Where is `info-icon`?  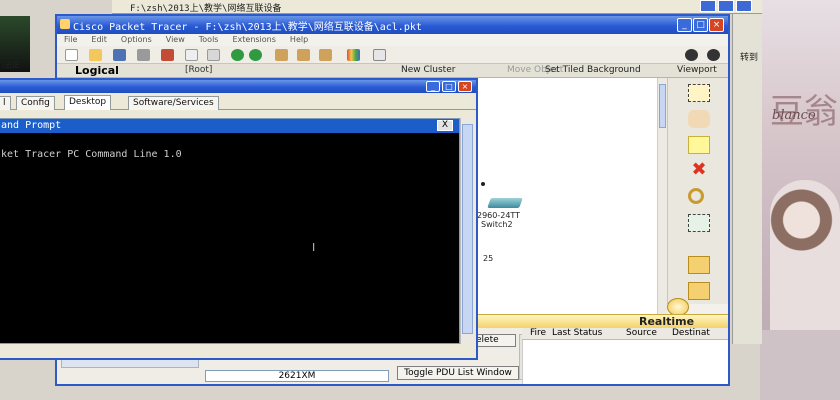
info-icon is located at coordinates (691, 55).